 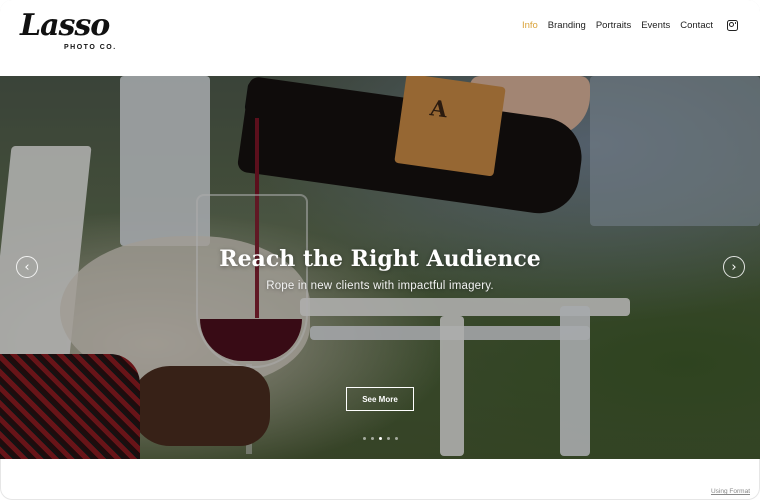 What do you see at coordinates (613, 25) in the screenshot?
I see `nav-item-portraits: Portraits` at bounding box center [613, 25].